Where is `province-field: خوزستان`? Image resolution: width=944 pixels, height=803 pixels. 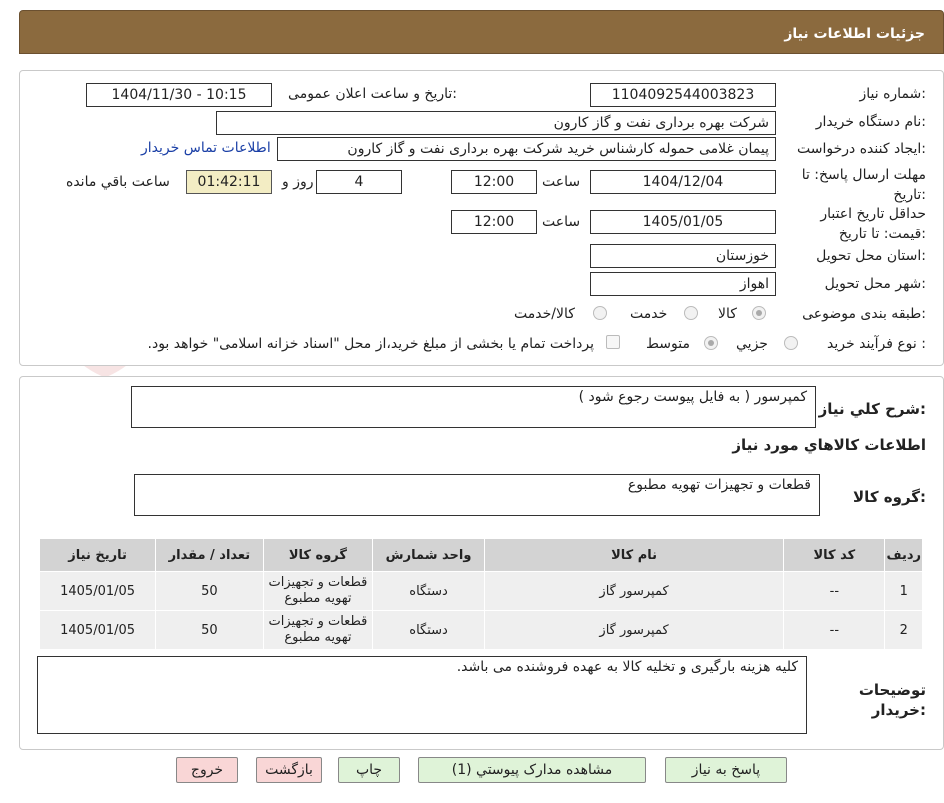
province-field: خوزستان is located at coordinates (683, 256).